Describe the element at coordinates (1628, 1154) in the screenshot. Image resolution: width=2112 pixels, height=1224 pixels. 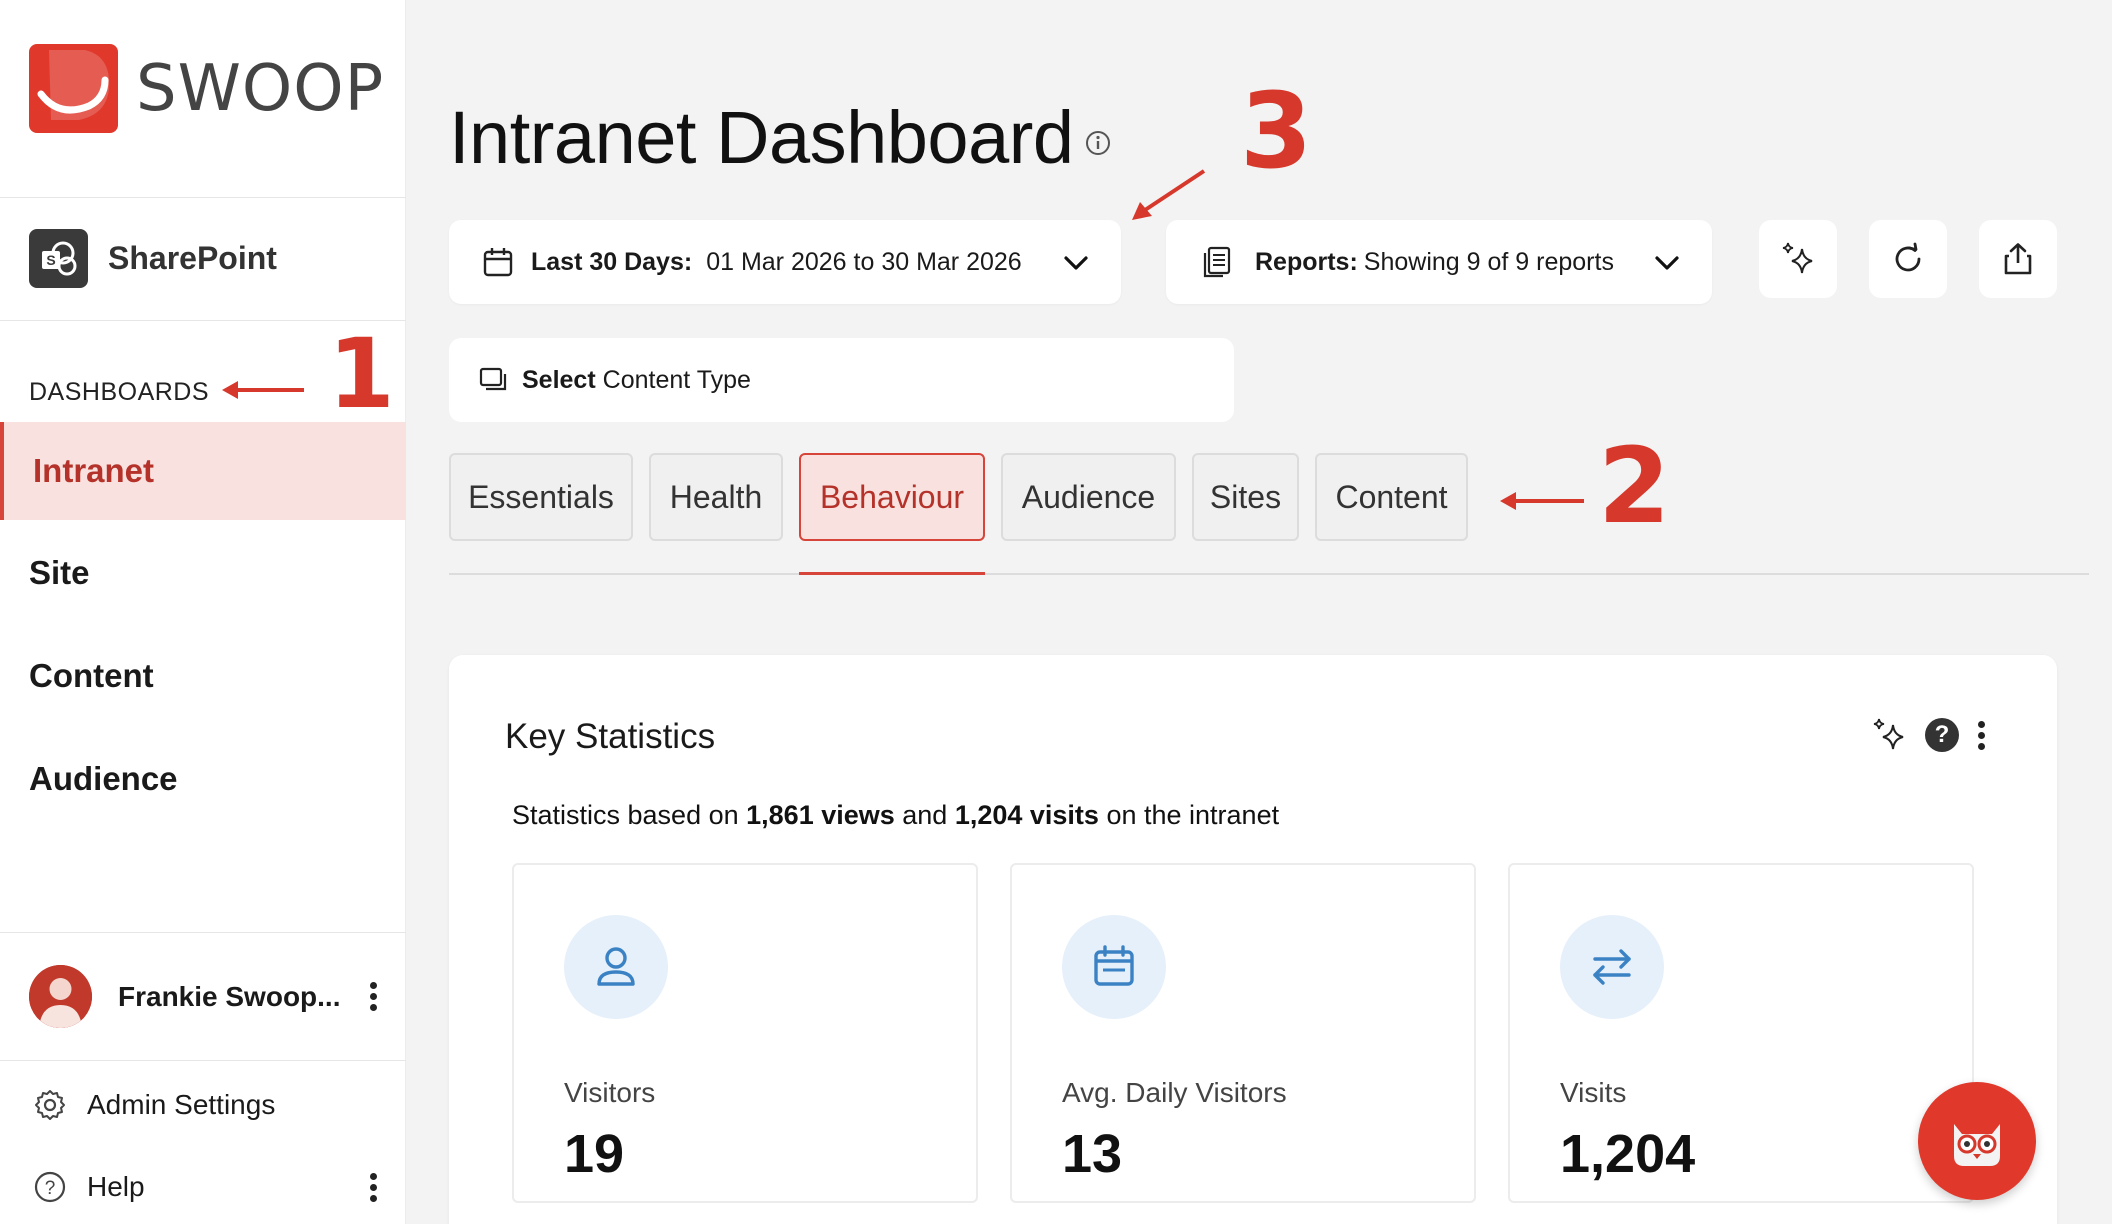
I see `stat-value: 1,204` at that location.